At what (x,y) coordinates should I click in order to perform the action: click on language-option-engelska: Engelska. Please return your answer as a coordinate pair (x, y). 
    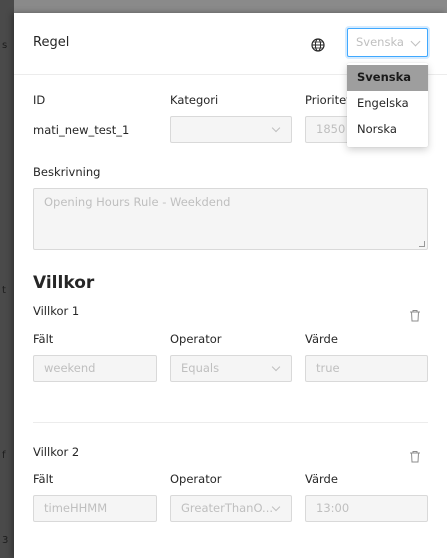
    Looking at the image, I should click on (387, 104).